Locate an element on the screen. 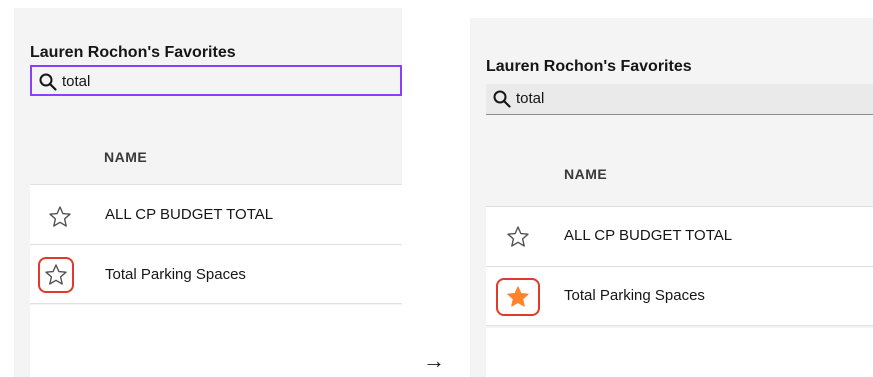  star-filled-icon is located at coordinates (518, 297).